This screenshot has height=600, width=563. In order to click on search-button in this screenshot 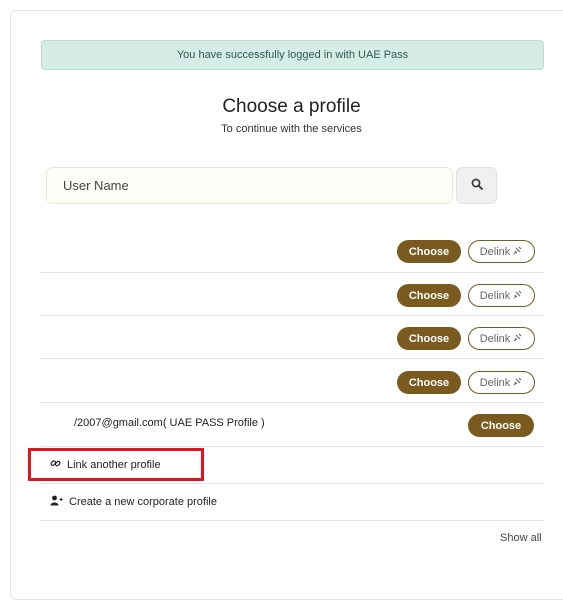, I will do `click(476, 185)`.